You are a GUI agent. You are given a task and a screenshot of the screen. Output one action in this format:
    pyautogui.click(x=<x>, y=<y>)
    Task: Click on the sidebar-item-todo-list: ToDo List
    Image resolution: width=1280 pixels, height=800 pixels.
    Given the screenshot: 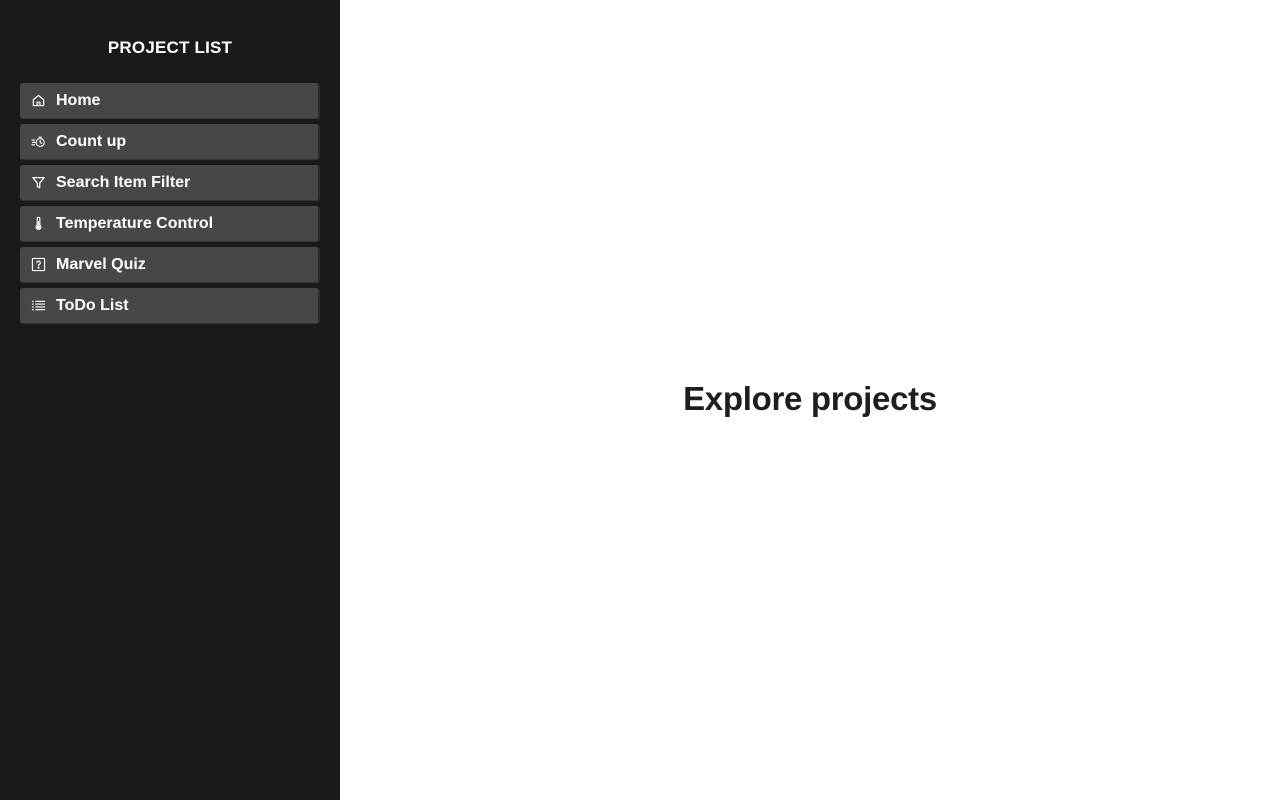 What is the action you would take?
    pyautogui.click(x=170, y=306)
    